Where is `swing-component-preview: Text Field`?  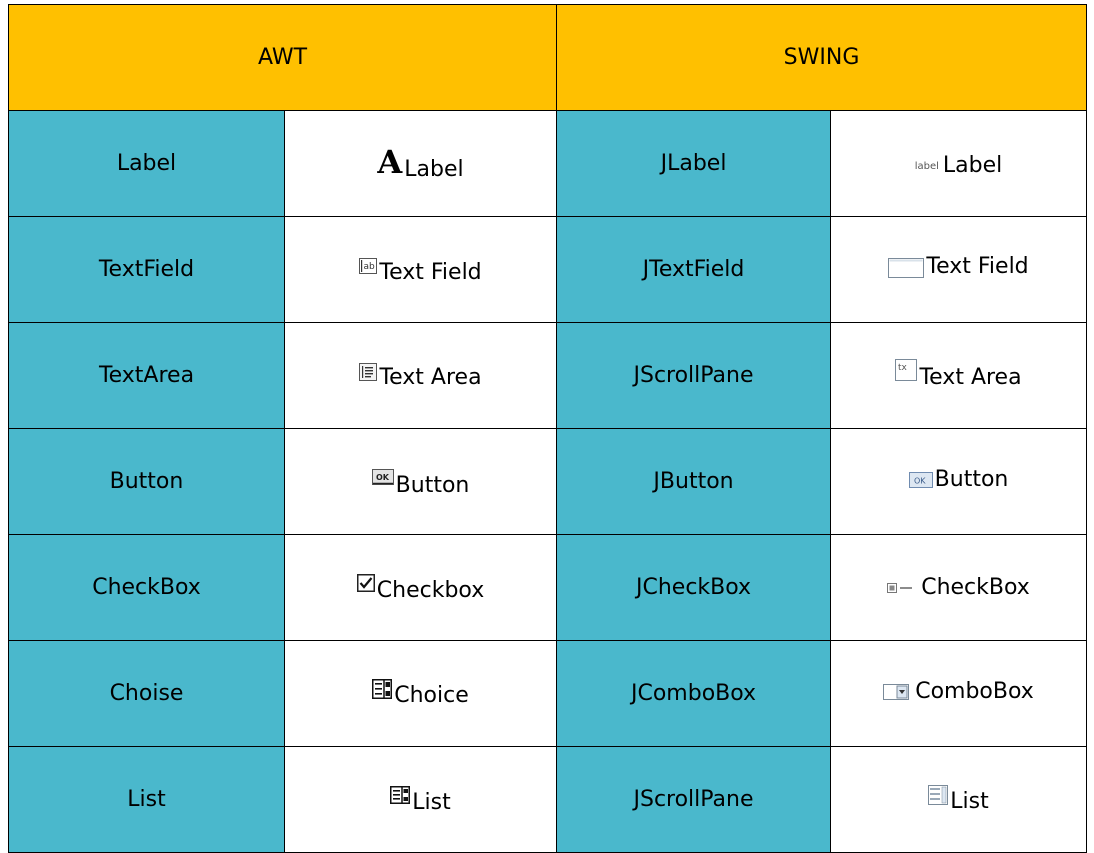
swing-component-preview: Text Field is located at coordinates (959, 269).